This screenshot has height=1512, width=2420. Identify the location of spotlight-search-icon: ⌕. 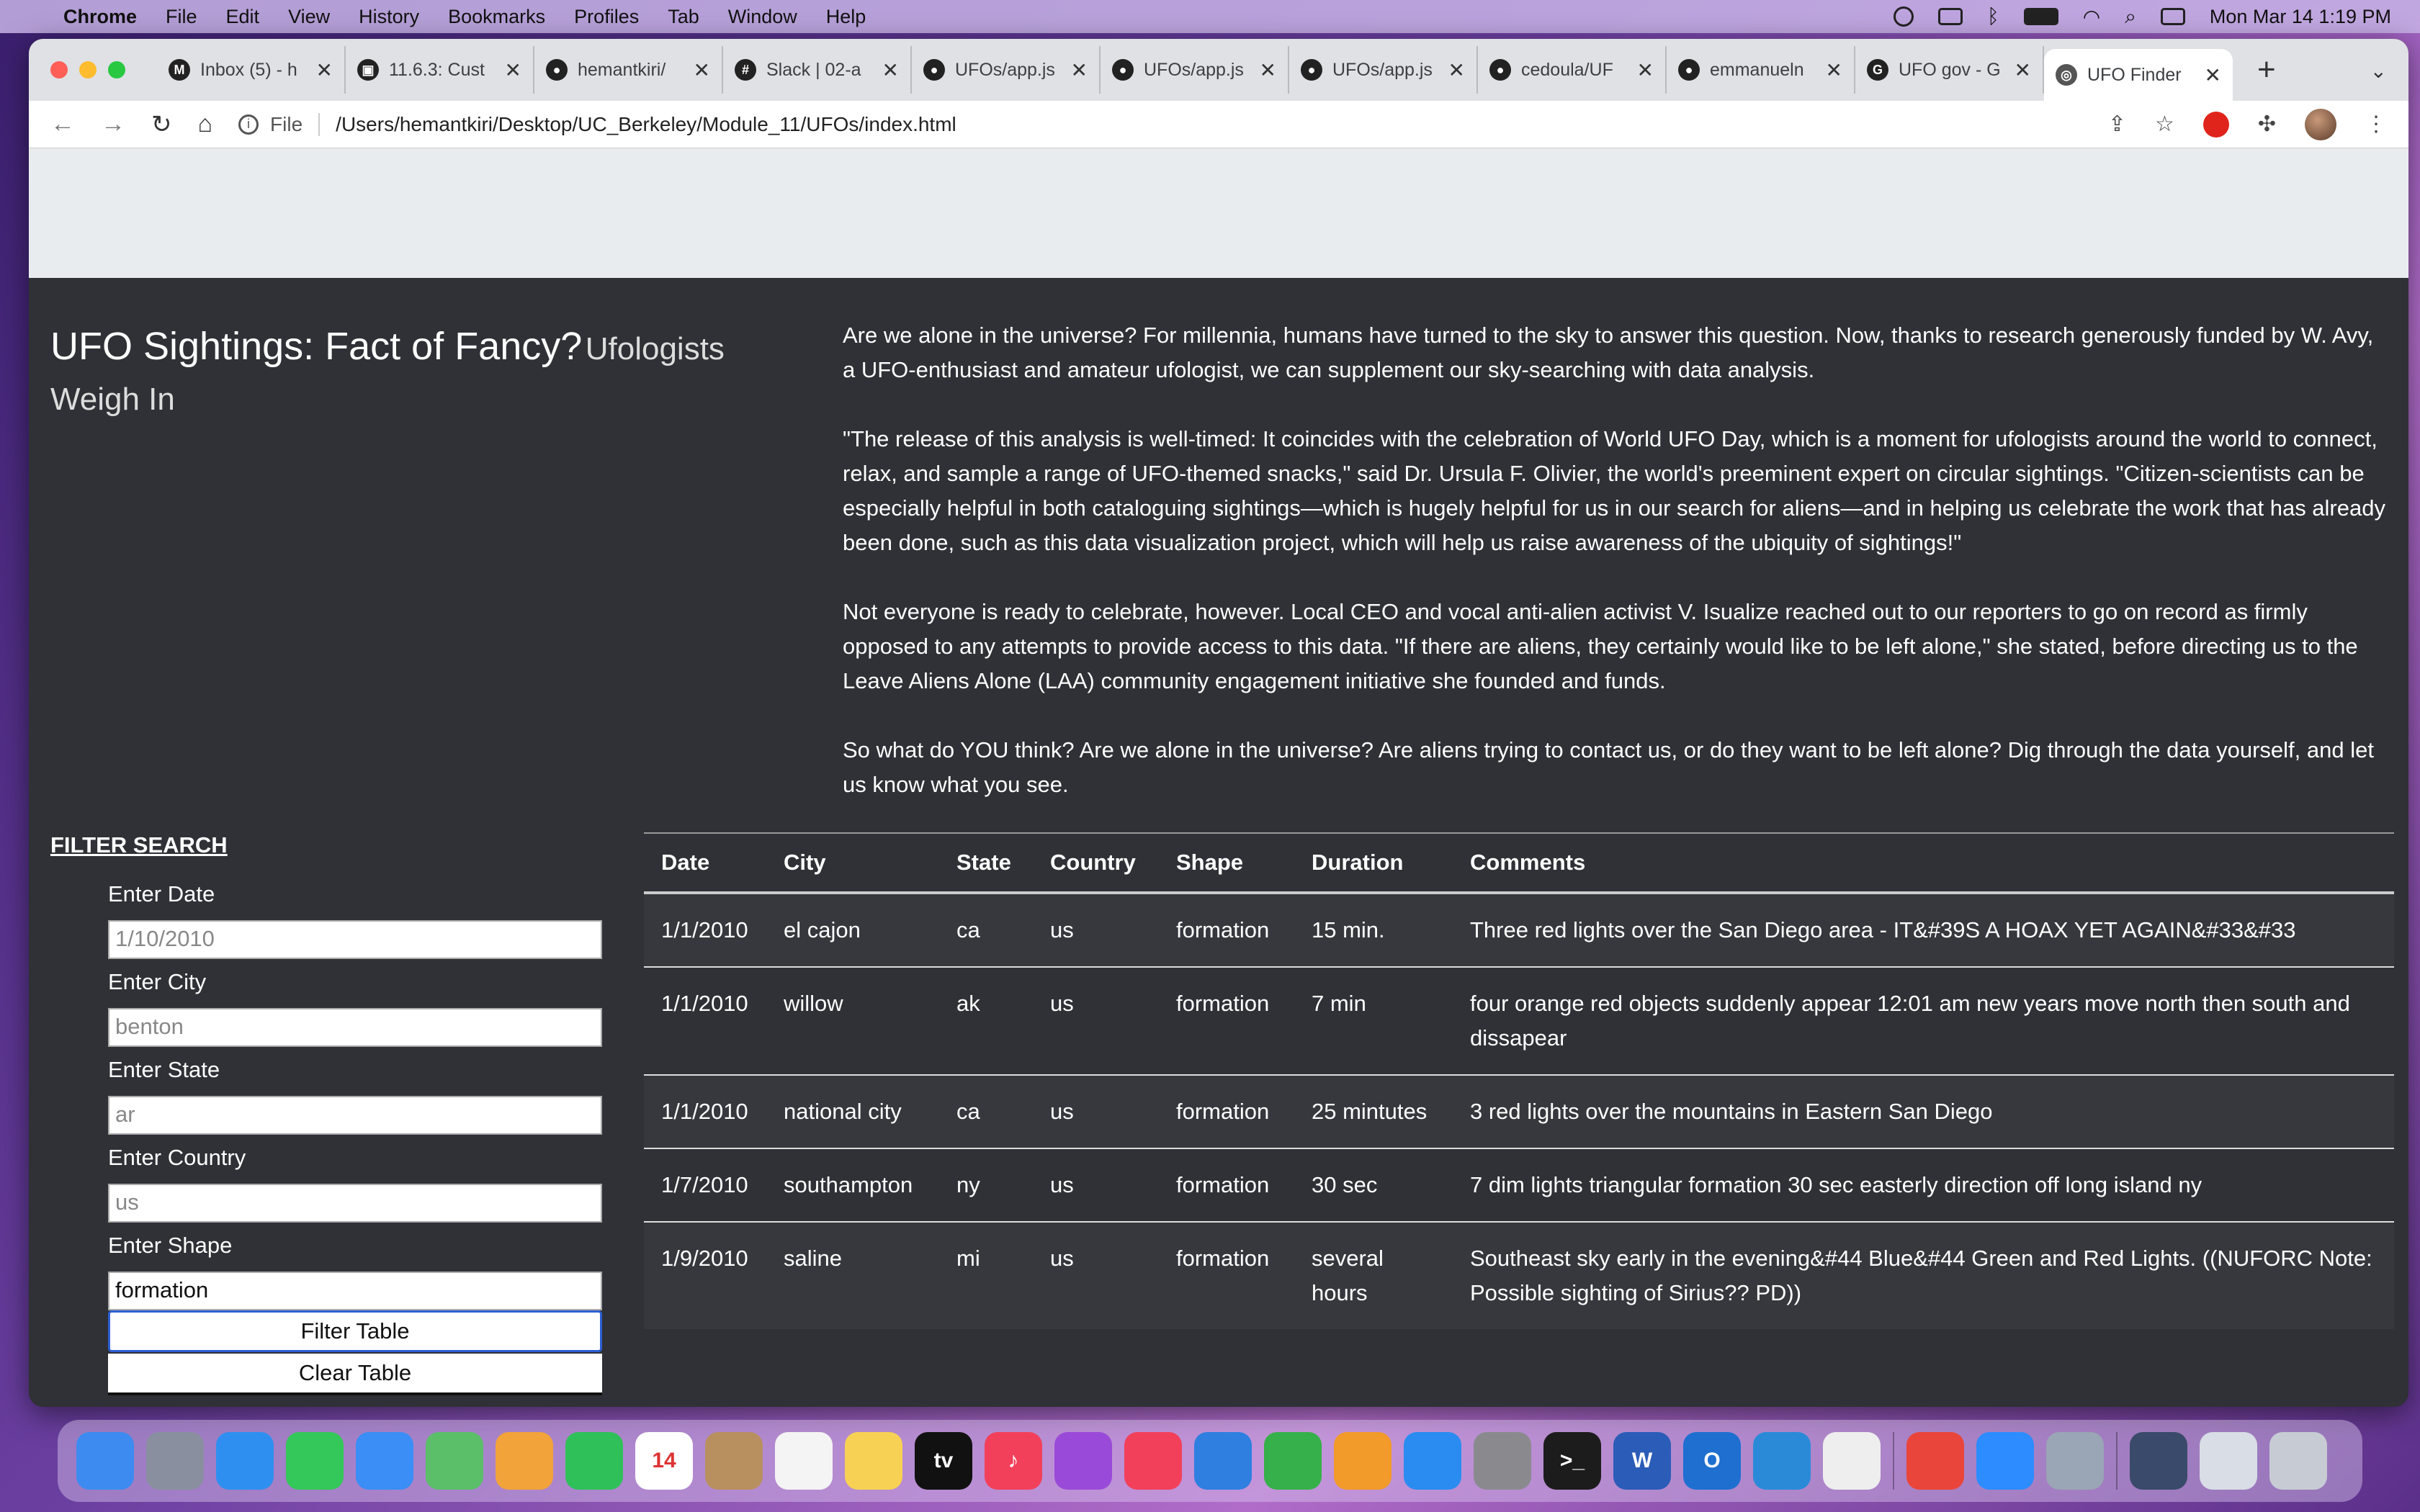
(2130, 17).